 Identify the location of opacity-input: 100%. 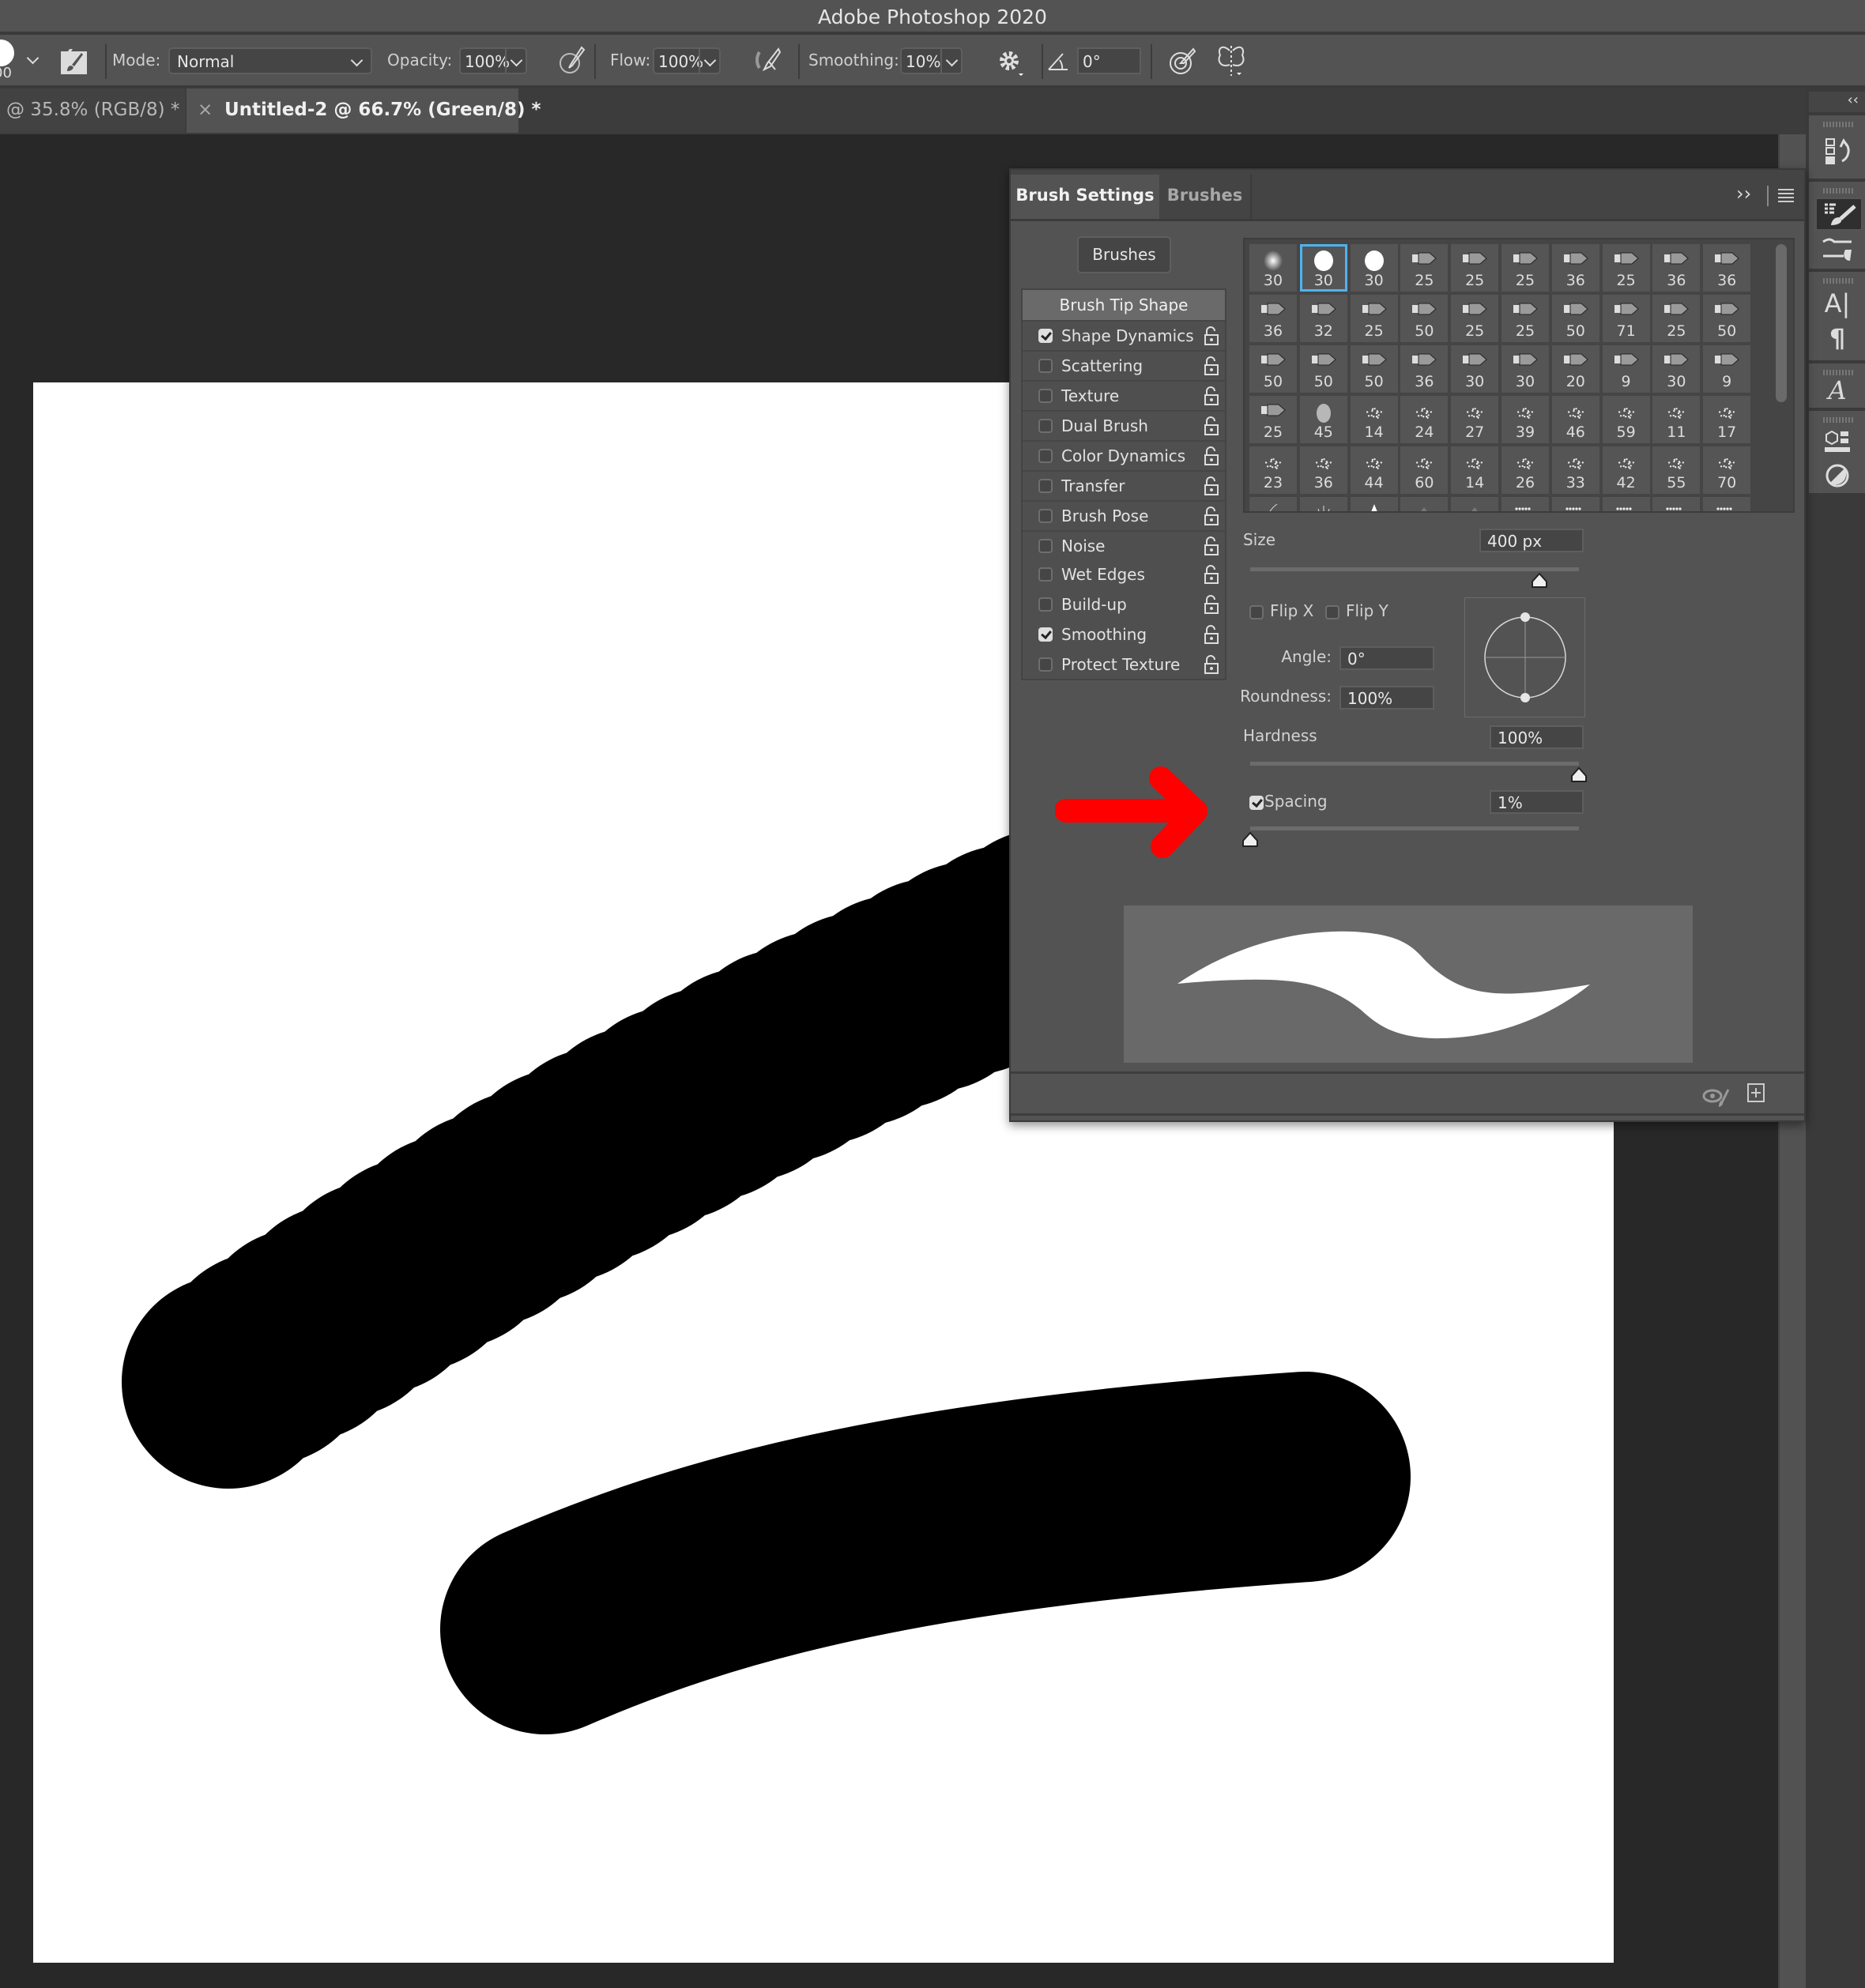
(493, 60).